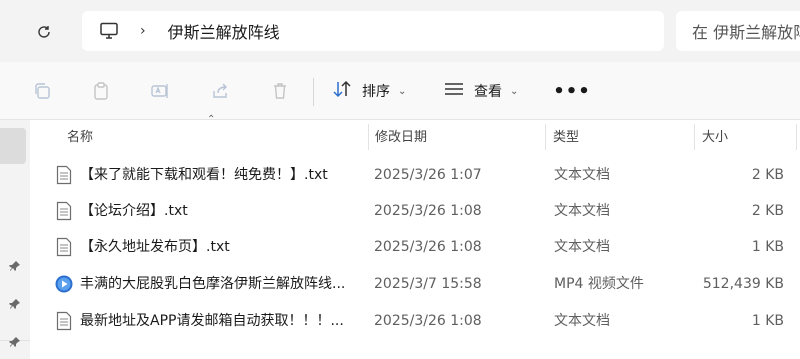 Image resolution: width=800 pixels, height=359 pixels. I want to click on toolbar-divider, so click(313, 92).